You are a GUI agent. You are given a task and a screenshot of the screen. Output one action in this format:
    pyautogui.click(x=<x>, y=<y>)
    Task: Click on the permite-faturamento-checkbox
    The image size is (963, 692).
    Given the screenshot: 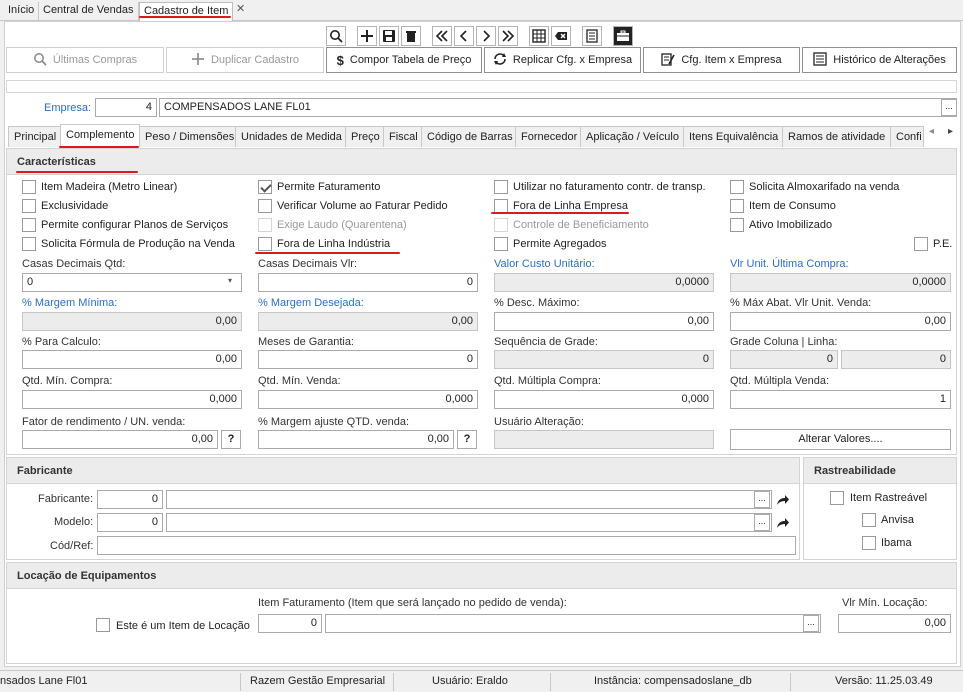 What is the action you would take?
    pyautogui.click(x=265, y=187)
    